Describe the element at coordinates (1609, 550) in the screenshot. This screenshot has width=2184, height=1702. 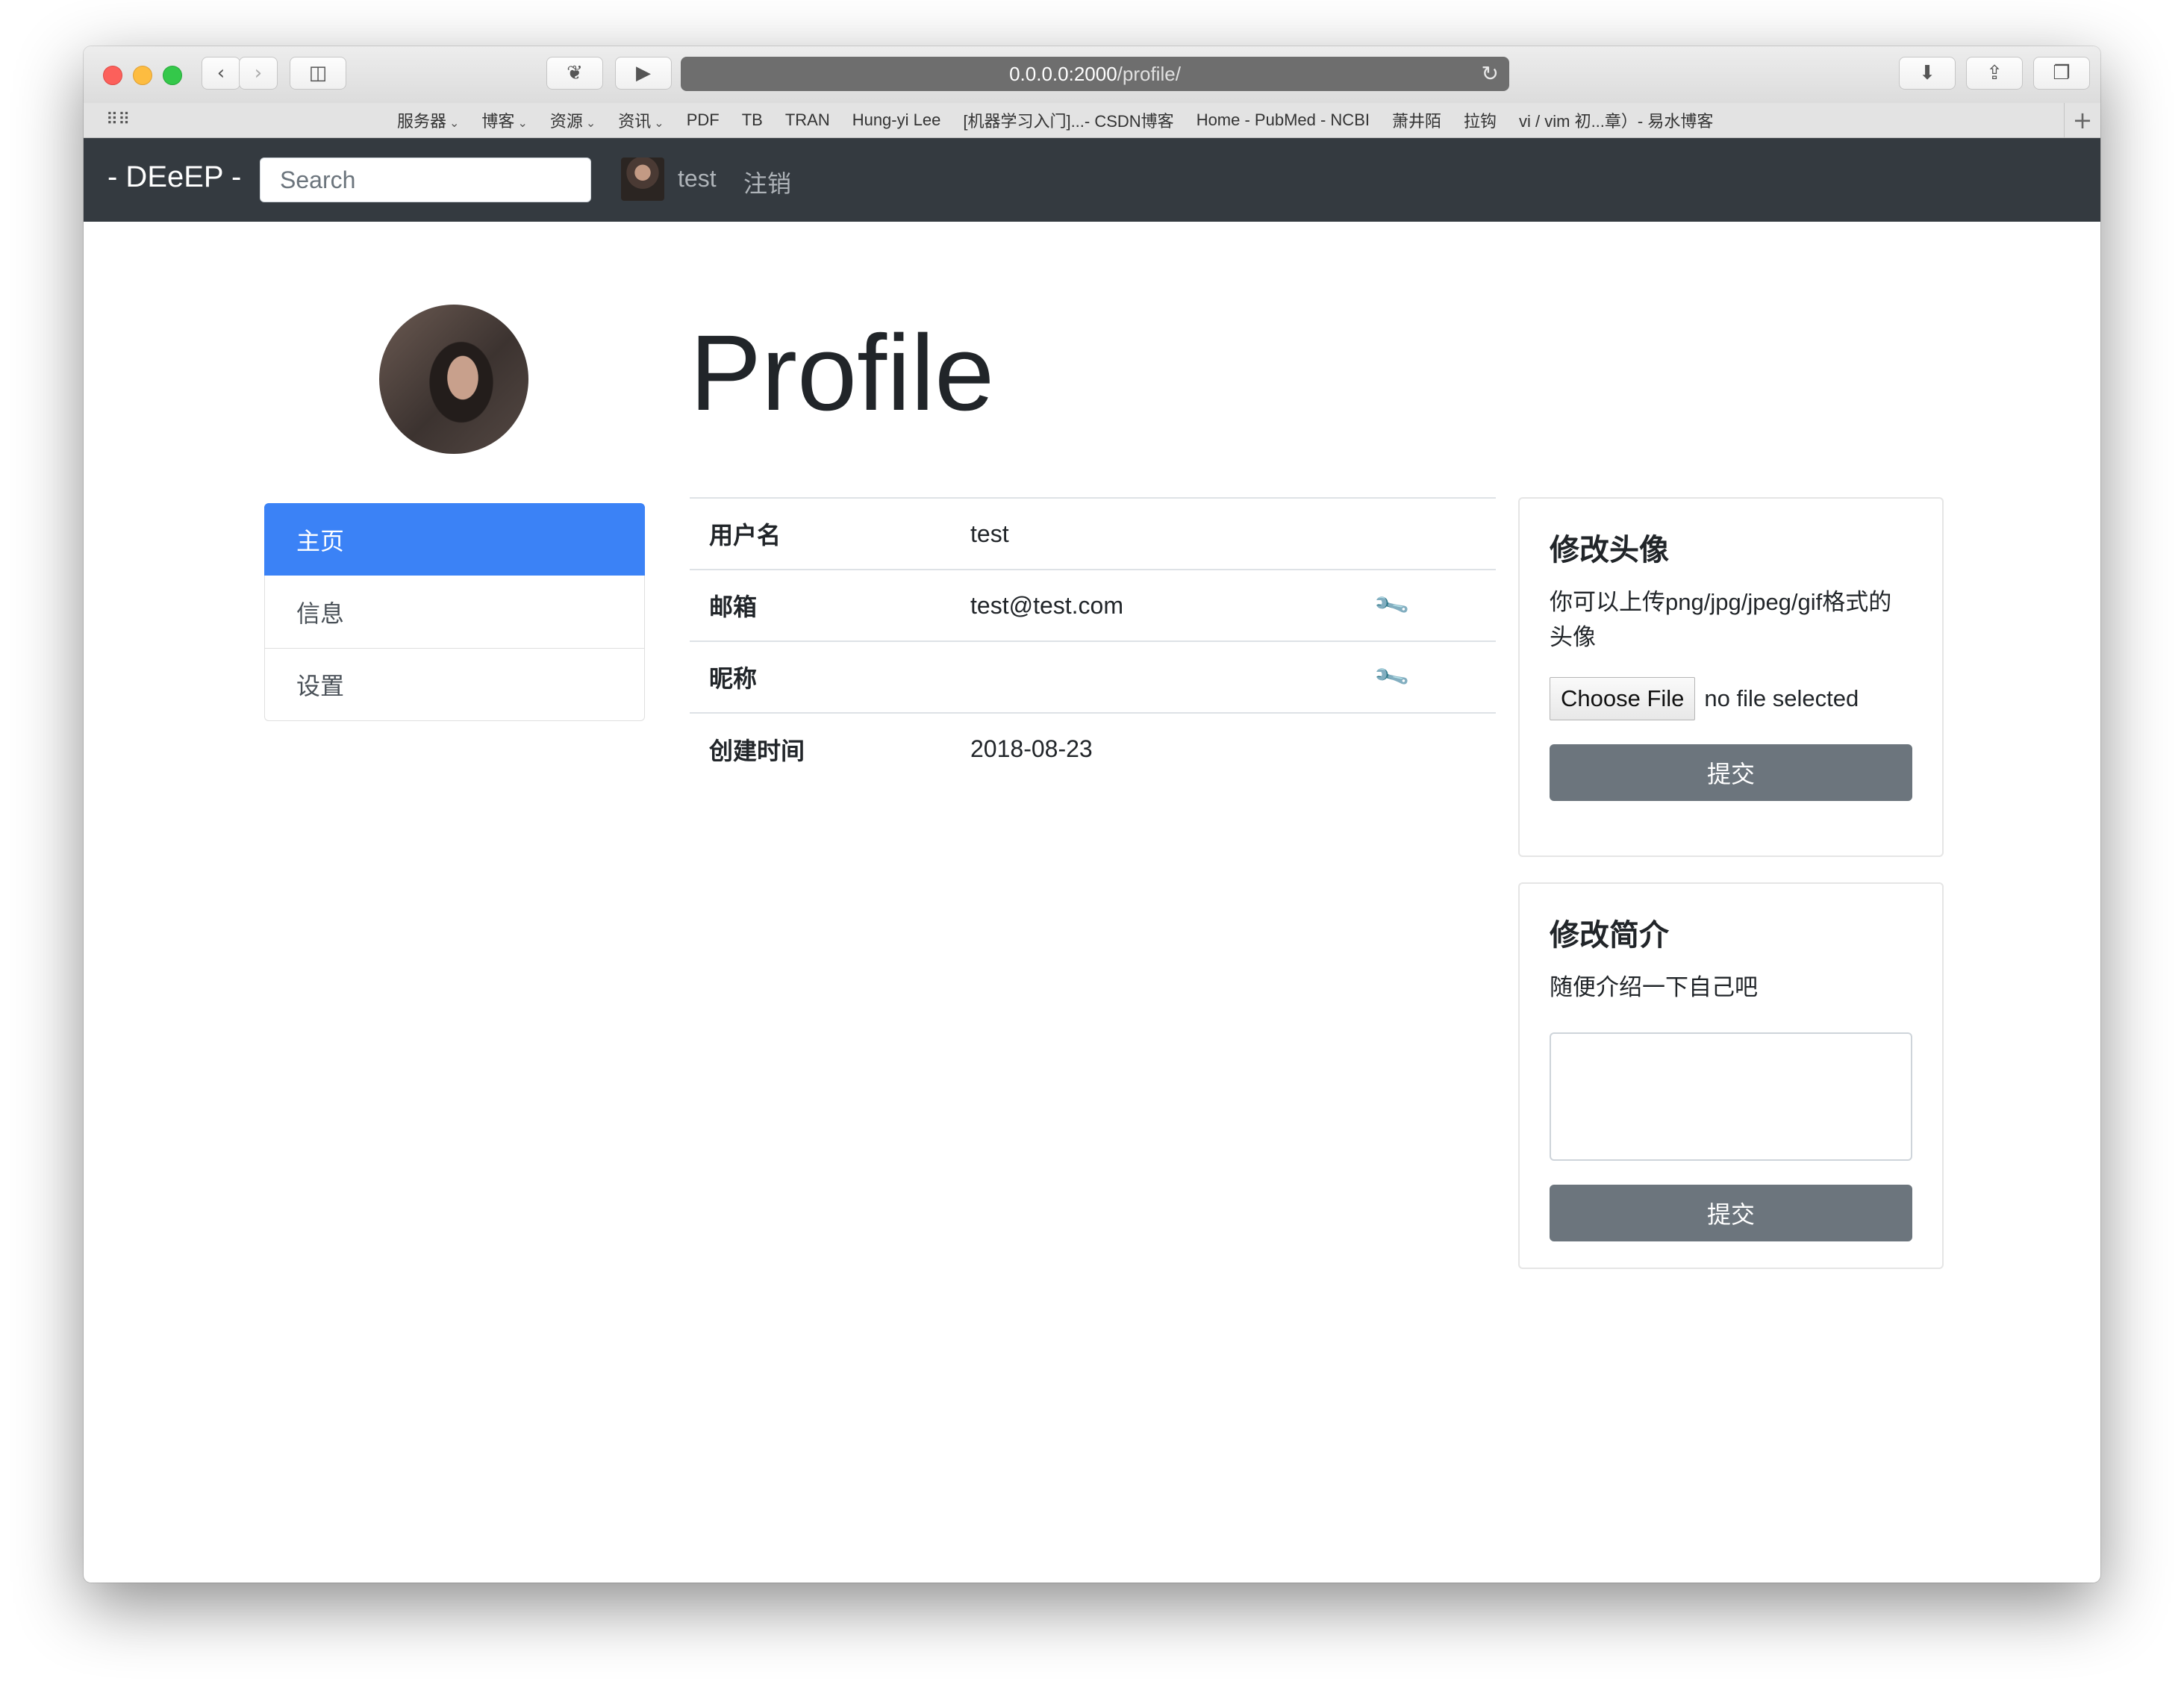
I see `change-avatar-title: 修改头像` at that location.